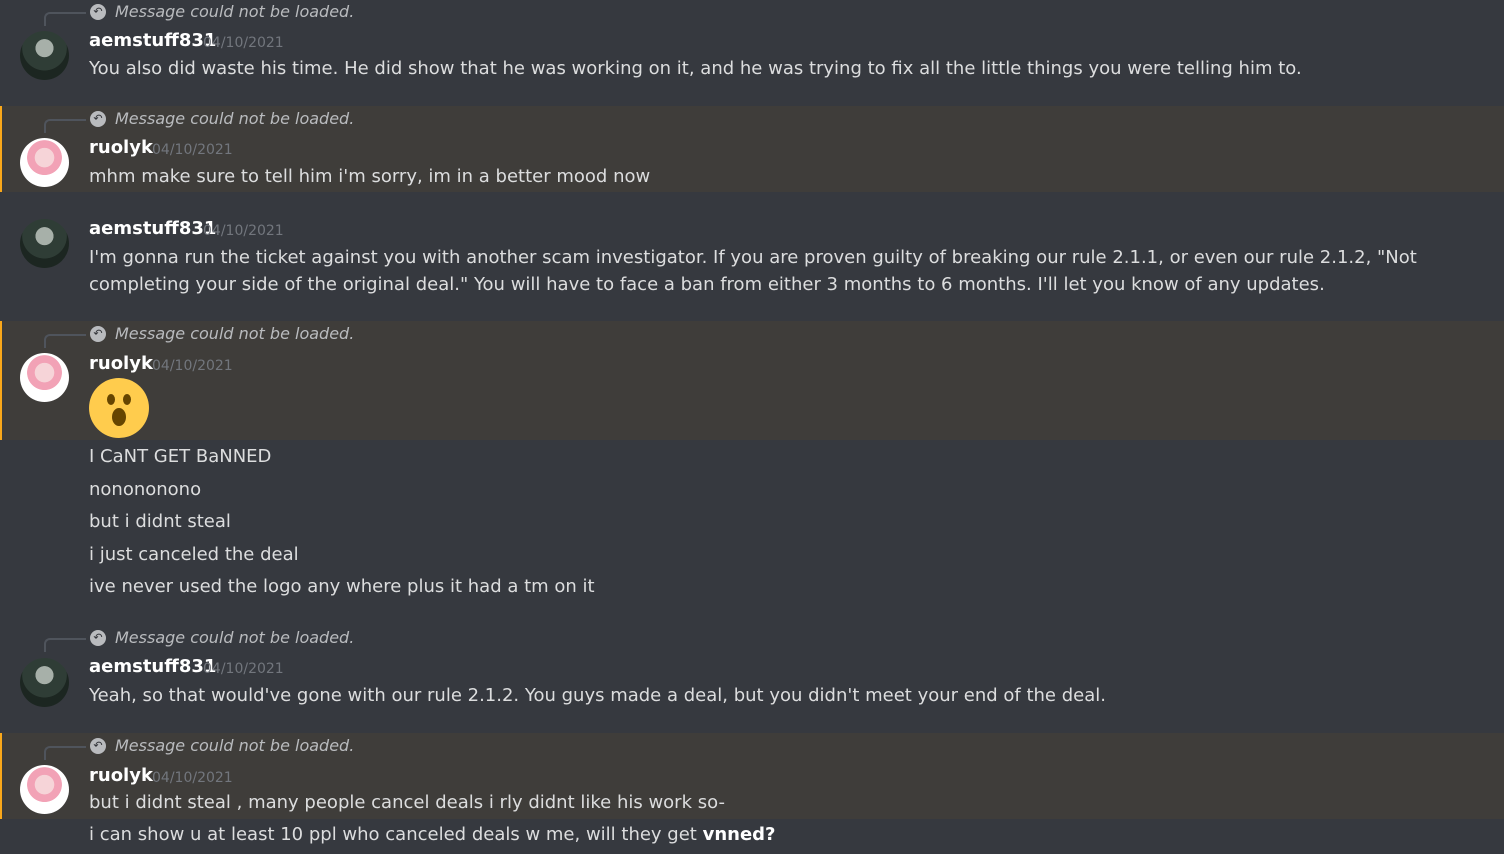  I want to click on emoji-mouth, so click(119, 417).